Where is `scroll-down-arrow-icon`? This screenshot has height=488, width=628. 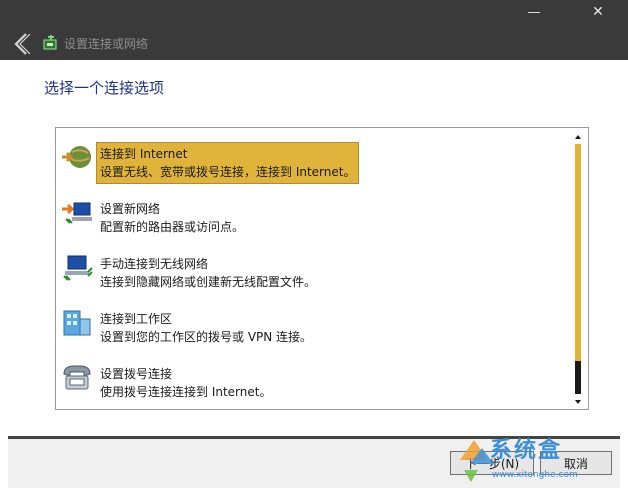 scroll-down-arrow-icon is located at coordinates (578, 402).